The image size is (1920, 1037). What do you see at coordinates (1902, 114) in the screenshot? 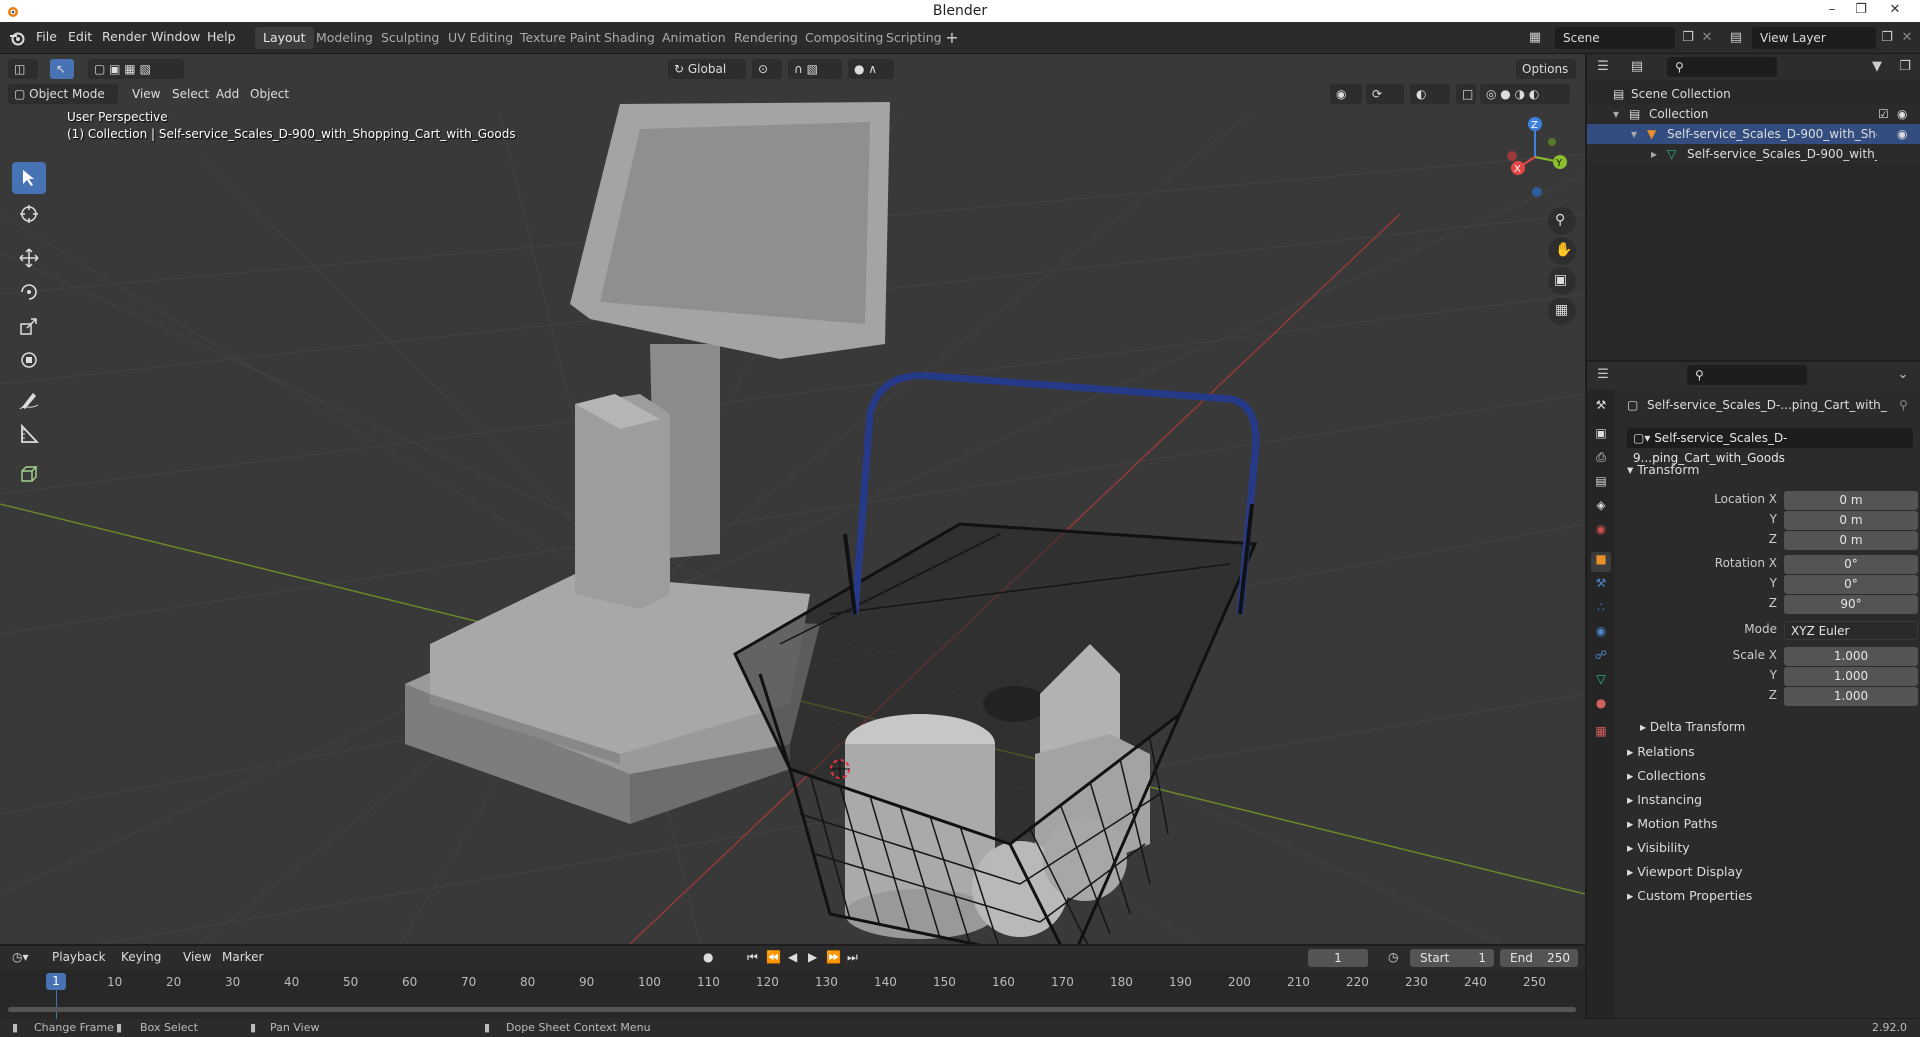
I see `collection-visibility-icon: ◉` at bounding box center [1902, 114].